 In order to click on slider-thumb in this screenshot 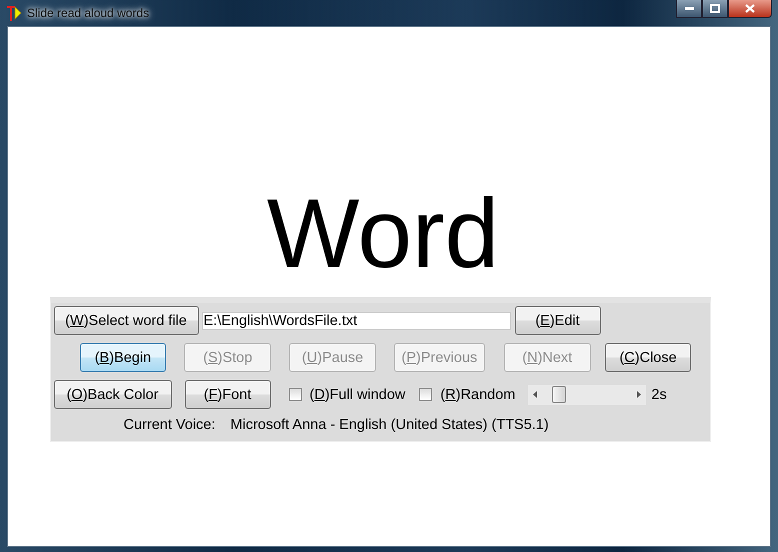, I will do `click(559, 394)`.